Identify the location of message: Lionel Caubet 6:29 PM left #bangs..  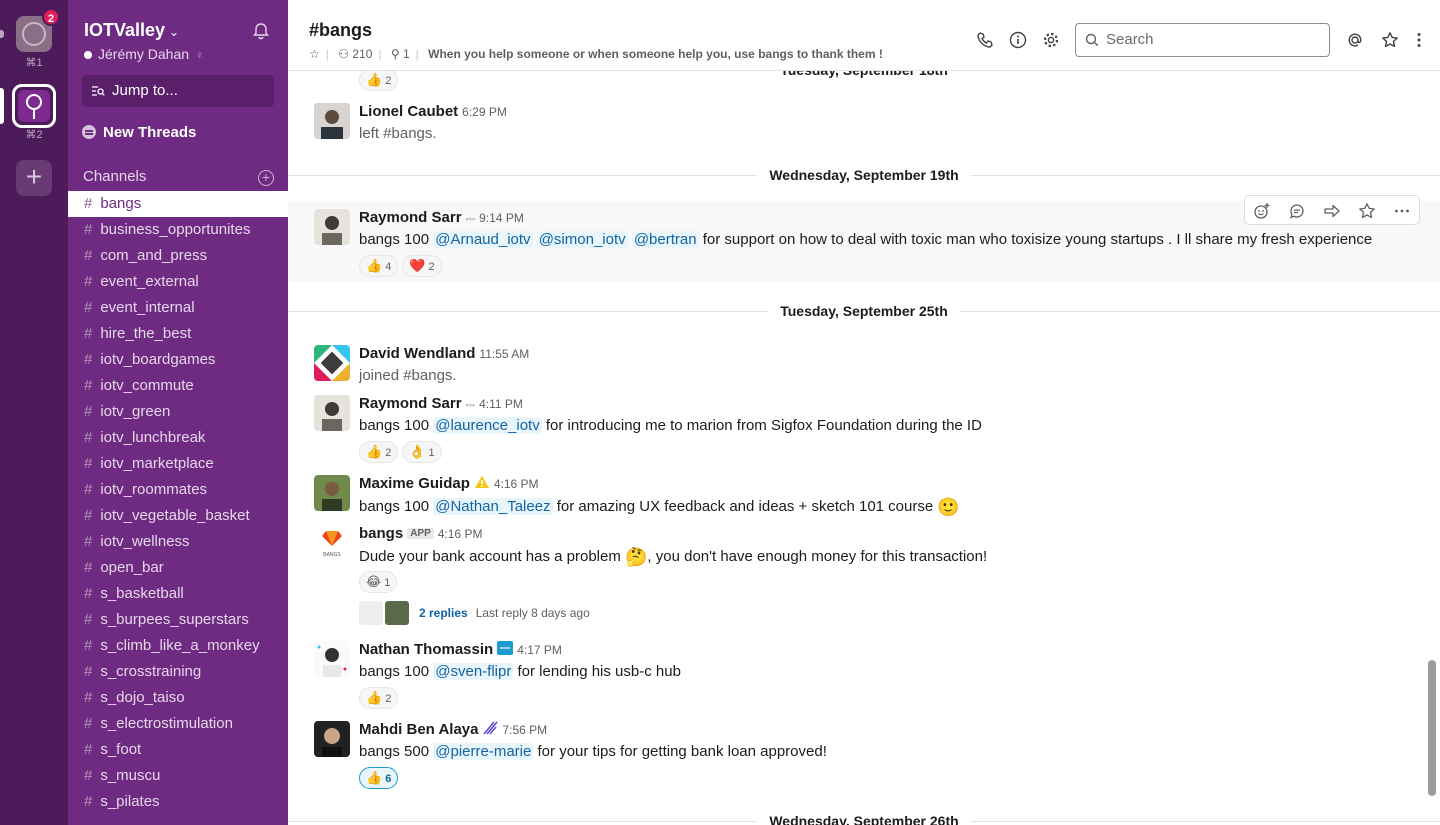
(864, 126).